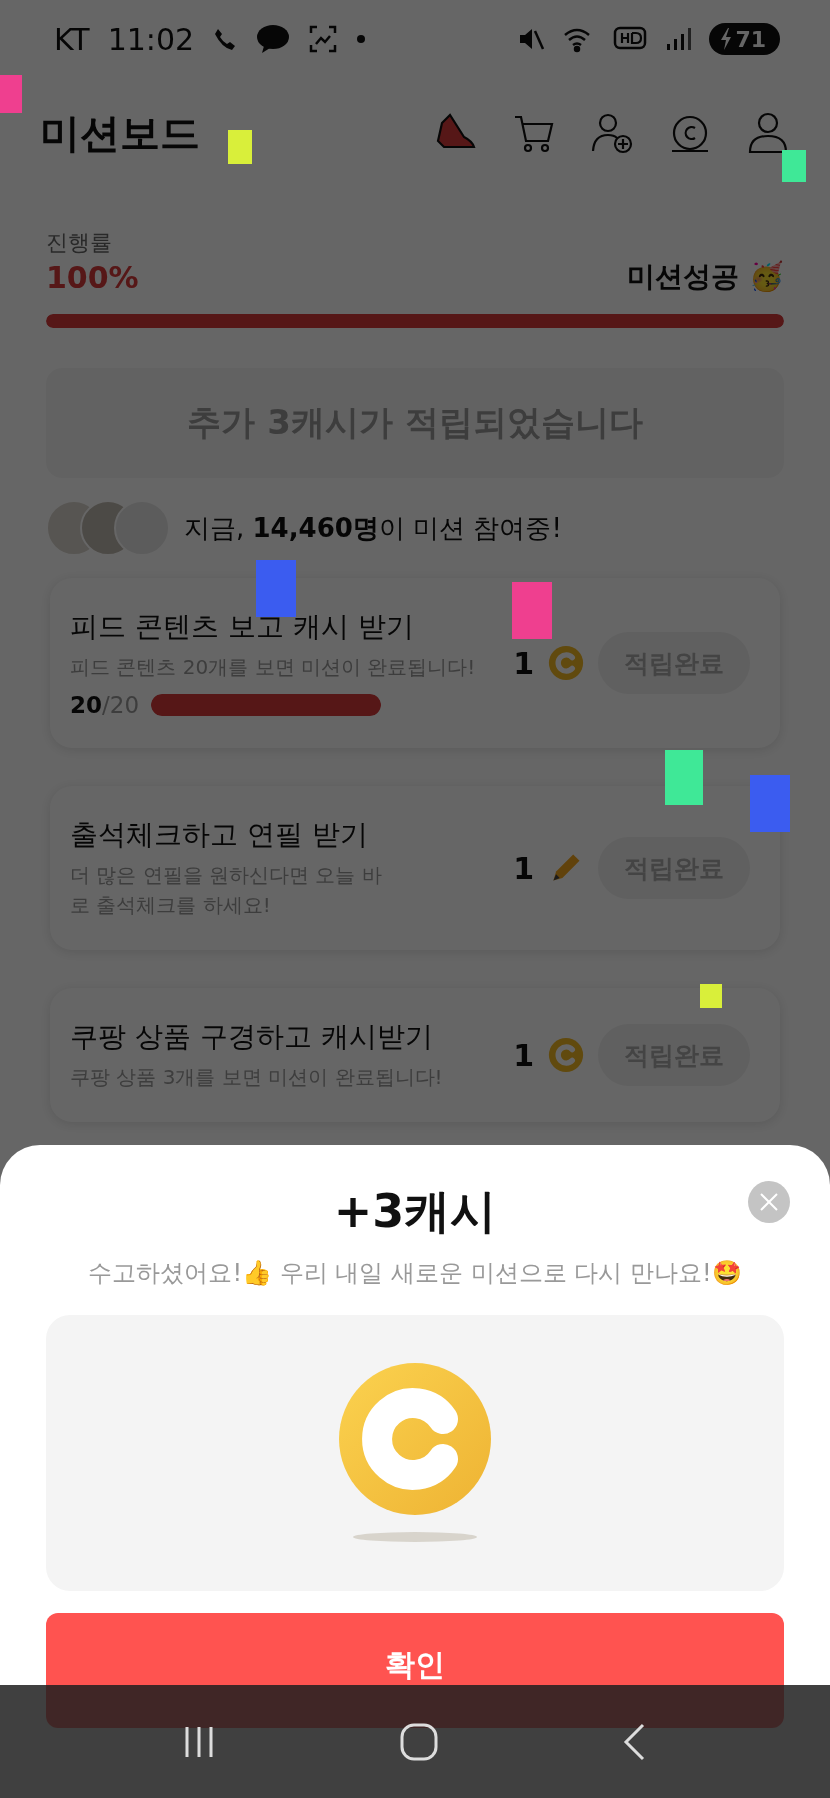 The height and width of the screenshot is (1798, 830). Describe the element at coordinates (242, 627) in the screenshot. I see `mission-title: 피드 콘텐츠 보고 캐시 받기` at that location.